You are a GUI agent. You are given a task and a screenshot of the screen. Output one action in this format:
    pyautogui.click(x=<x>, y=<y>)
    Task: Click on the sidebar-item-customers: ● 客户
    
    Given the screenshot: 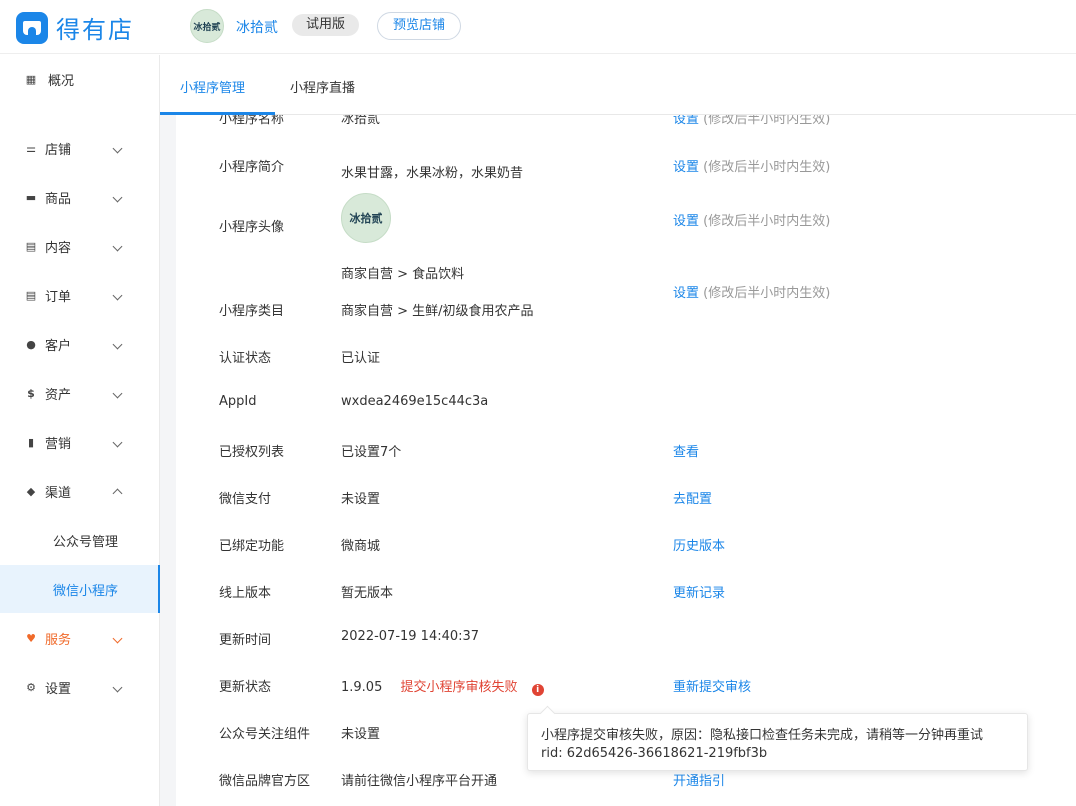 What is the action you would take?
    pyautogui.click(x=79, y=344)
    